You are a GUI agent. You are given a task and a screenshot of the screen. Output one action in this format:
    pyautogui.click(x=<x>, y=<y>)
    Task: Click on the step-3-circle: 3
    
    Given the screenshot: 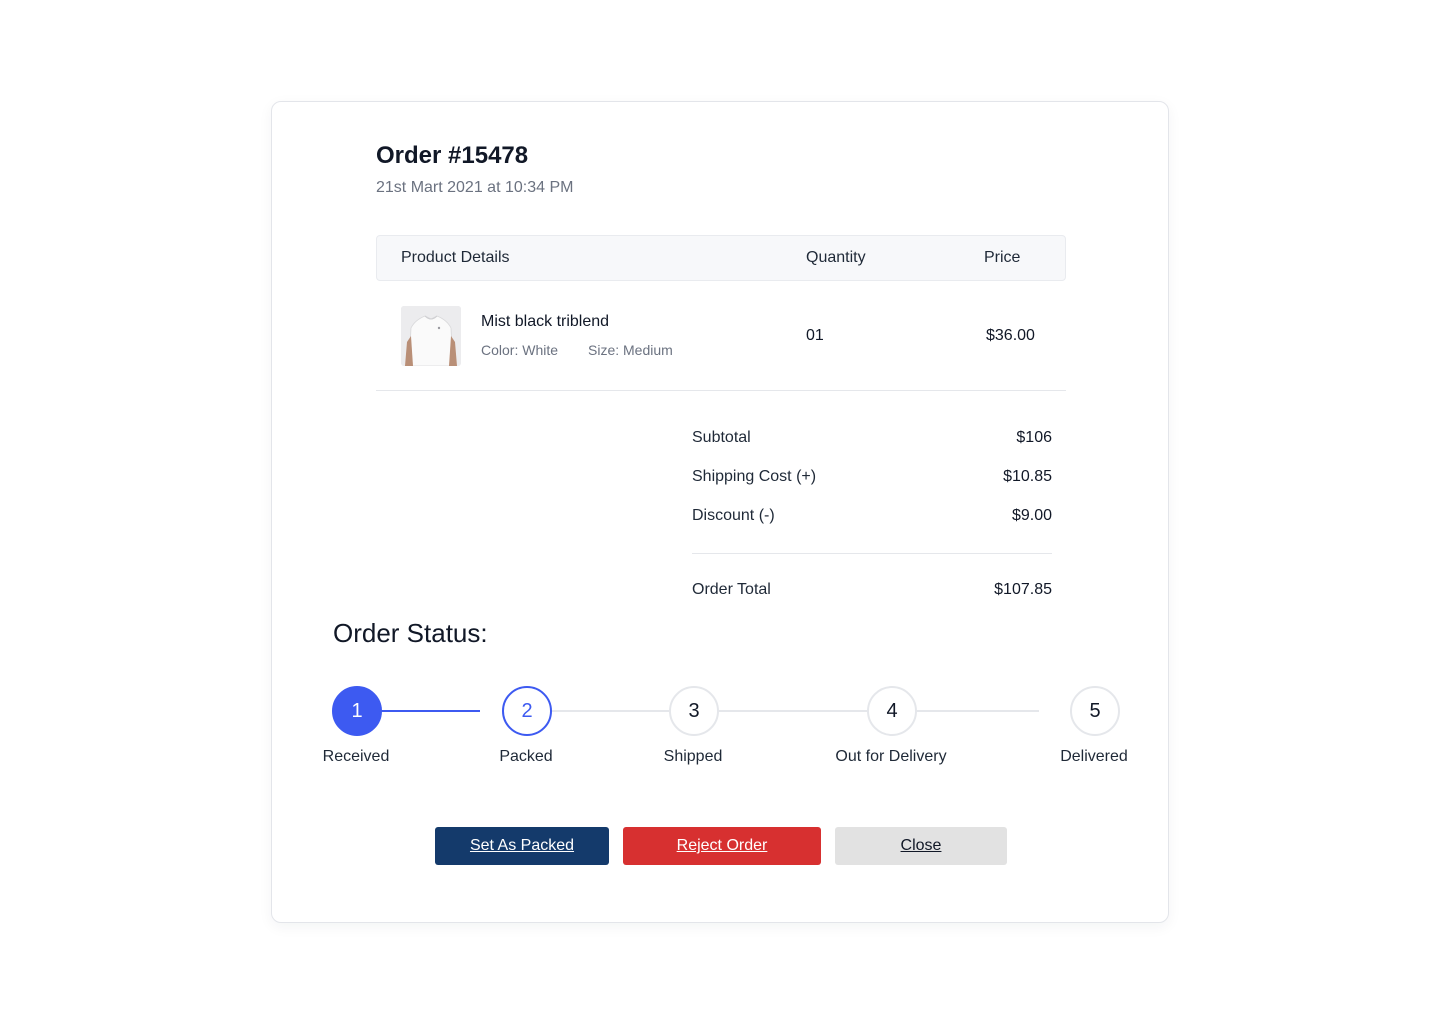 What is the action you would take?
    pyautogui.click(x=694, y=711)
    